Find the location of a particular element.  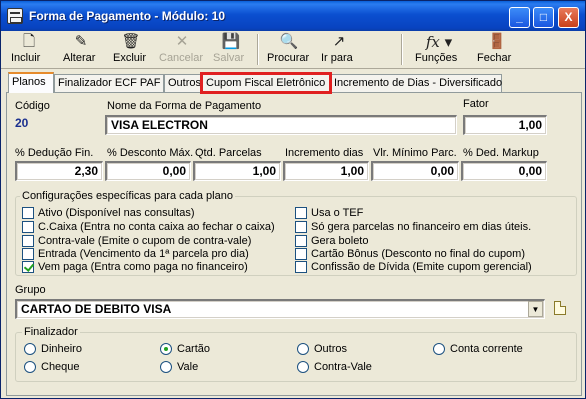

tab-outros: Outros is located at coordinates (183, 83).